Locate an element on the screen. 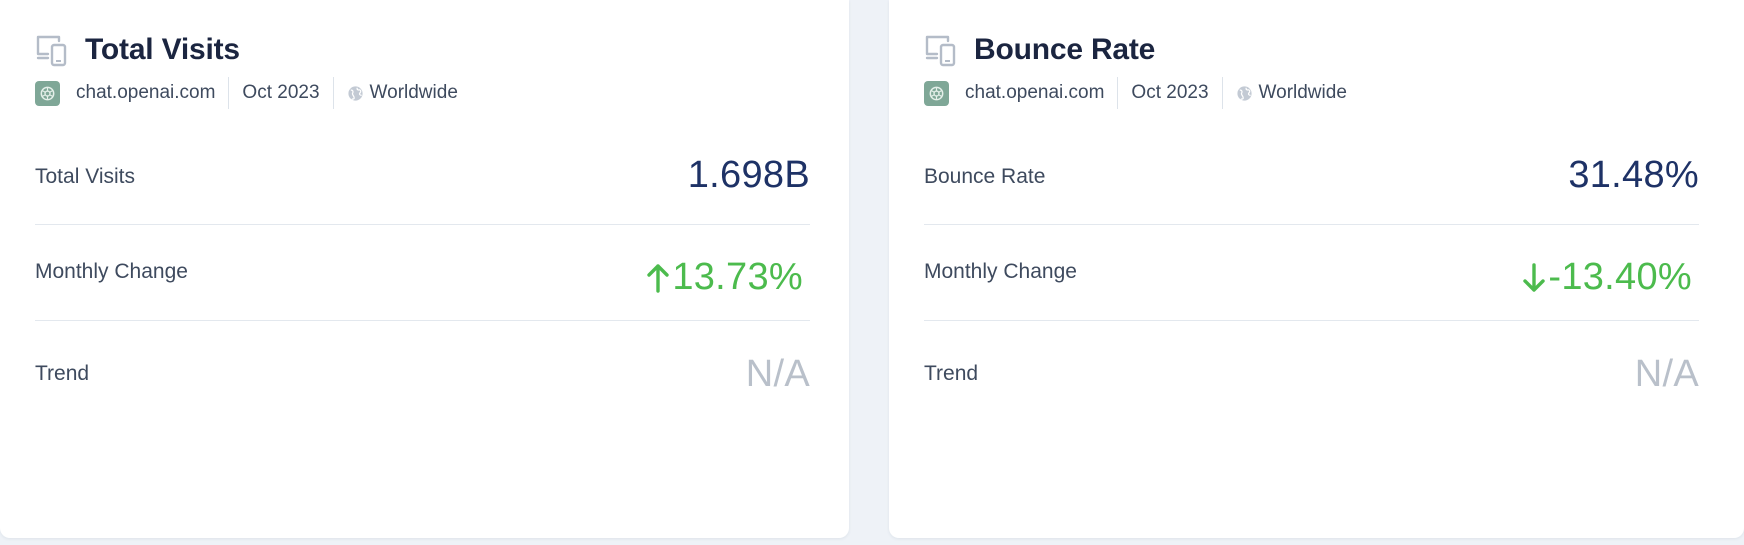 This screenshot has height=545, width=1744. metric-row-main: Bounce Rate 31.48% is located at coordinates (1311, 177).